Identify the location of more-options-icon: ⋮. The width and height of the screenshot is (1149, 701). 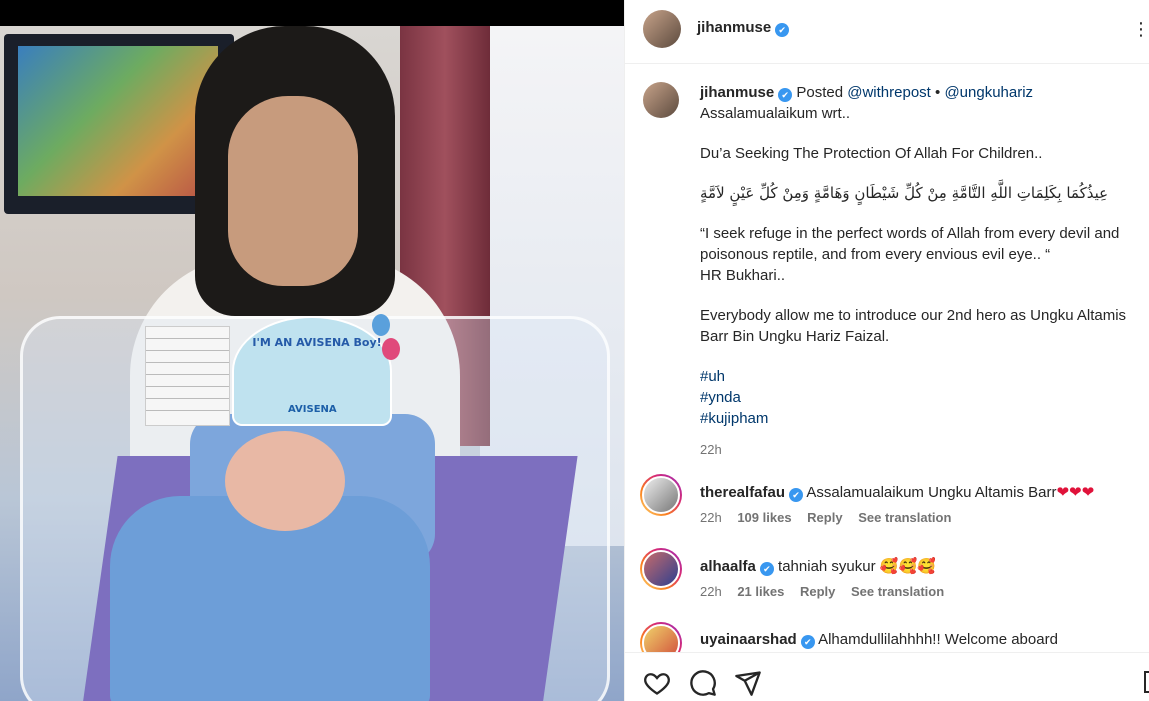
(1140, 29).